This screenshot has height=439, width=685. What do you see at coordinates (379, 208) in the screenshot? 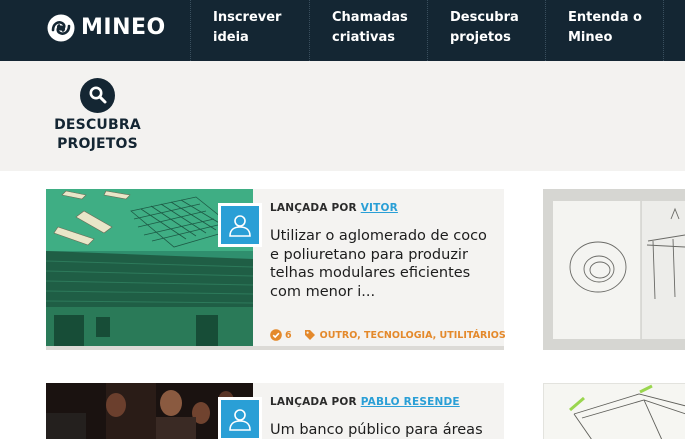
I see `author-link: VITOR` at bounding box center [379, 208].